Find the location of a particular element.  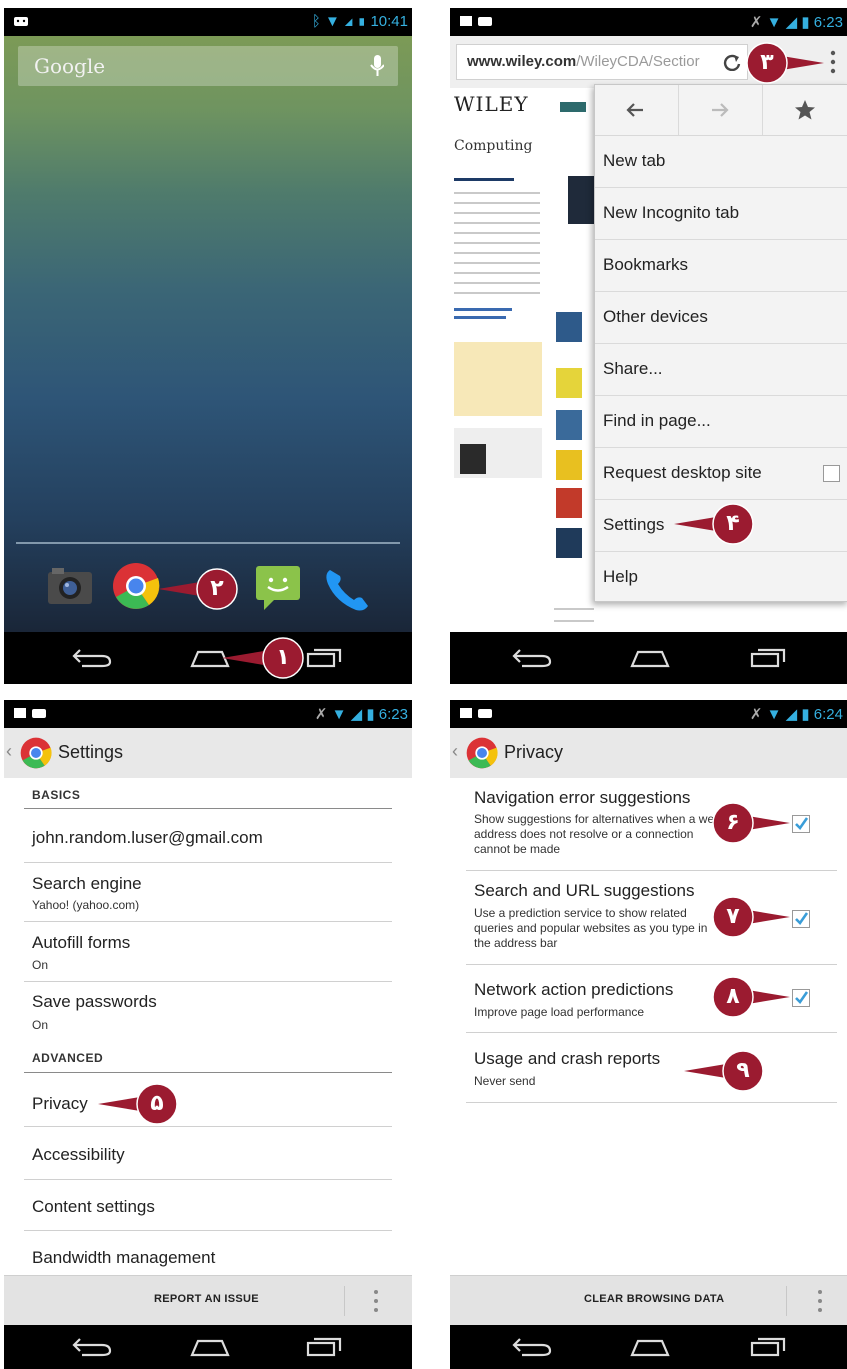

reload-icon is located at coordinates (732, 62).